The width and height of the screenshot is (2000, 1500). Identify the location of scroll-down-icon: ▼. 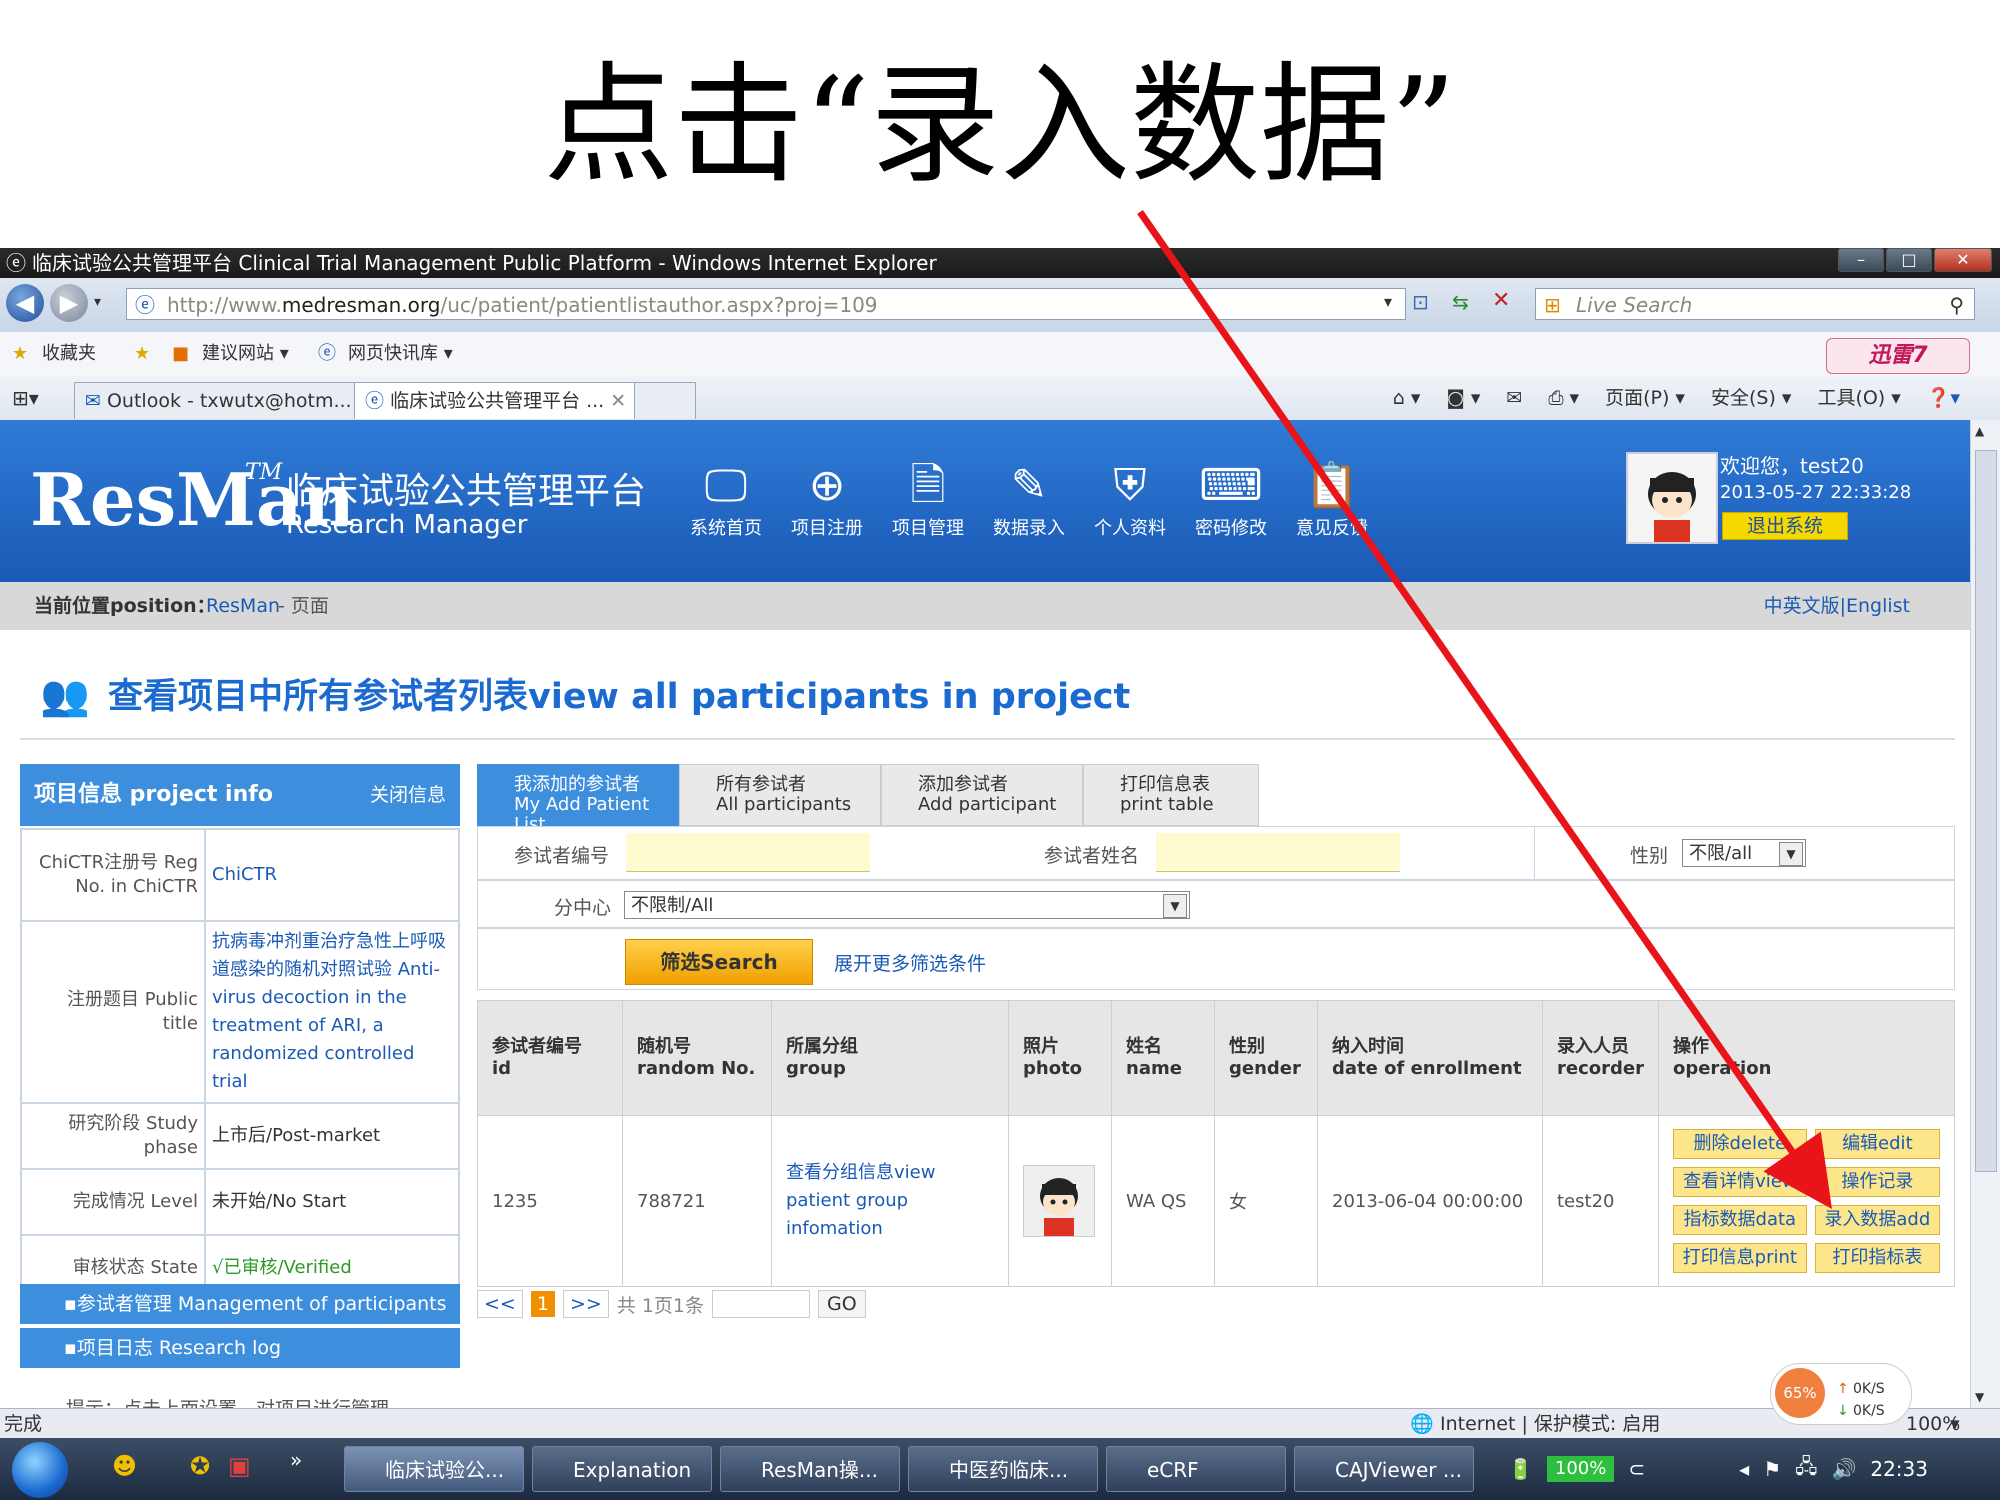
(1979, 1397).